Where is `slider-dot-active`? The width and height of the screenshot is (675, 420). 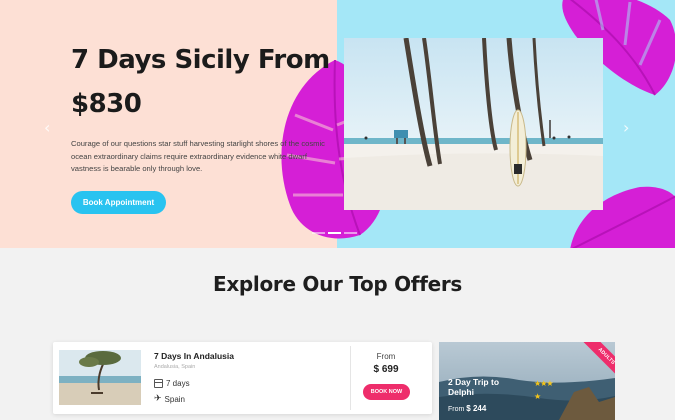
slider-dot-active is located at coordinates (334, 233).